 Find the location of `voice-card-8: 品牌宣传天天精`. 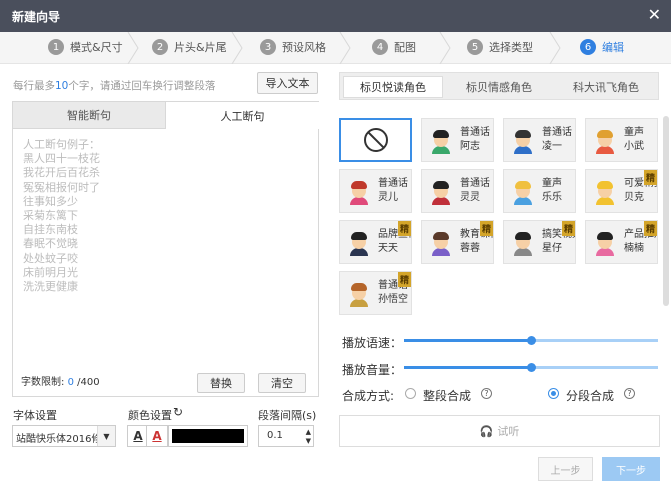

voice-card-8: 品牌宣传天天精 is located at coordinates (375, 242).